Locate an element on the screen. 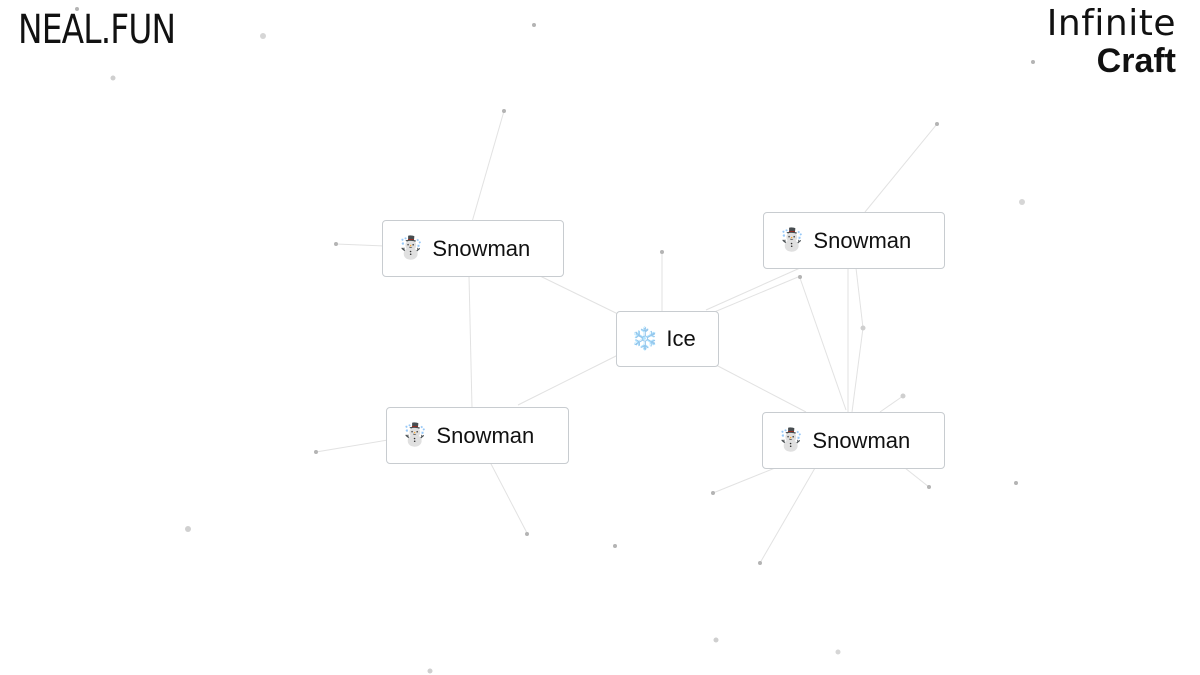 Image resolution: width=1200 pixels, height=675 pixels. element-label: Ice is located at coordinates (681, 338).